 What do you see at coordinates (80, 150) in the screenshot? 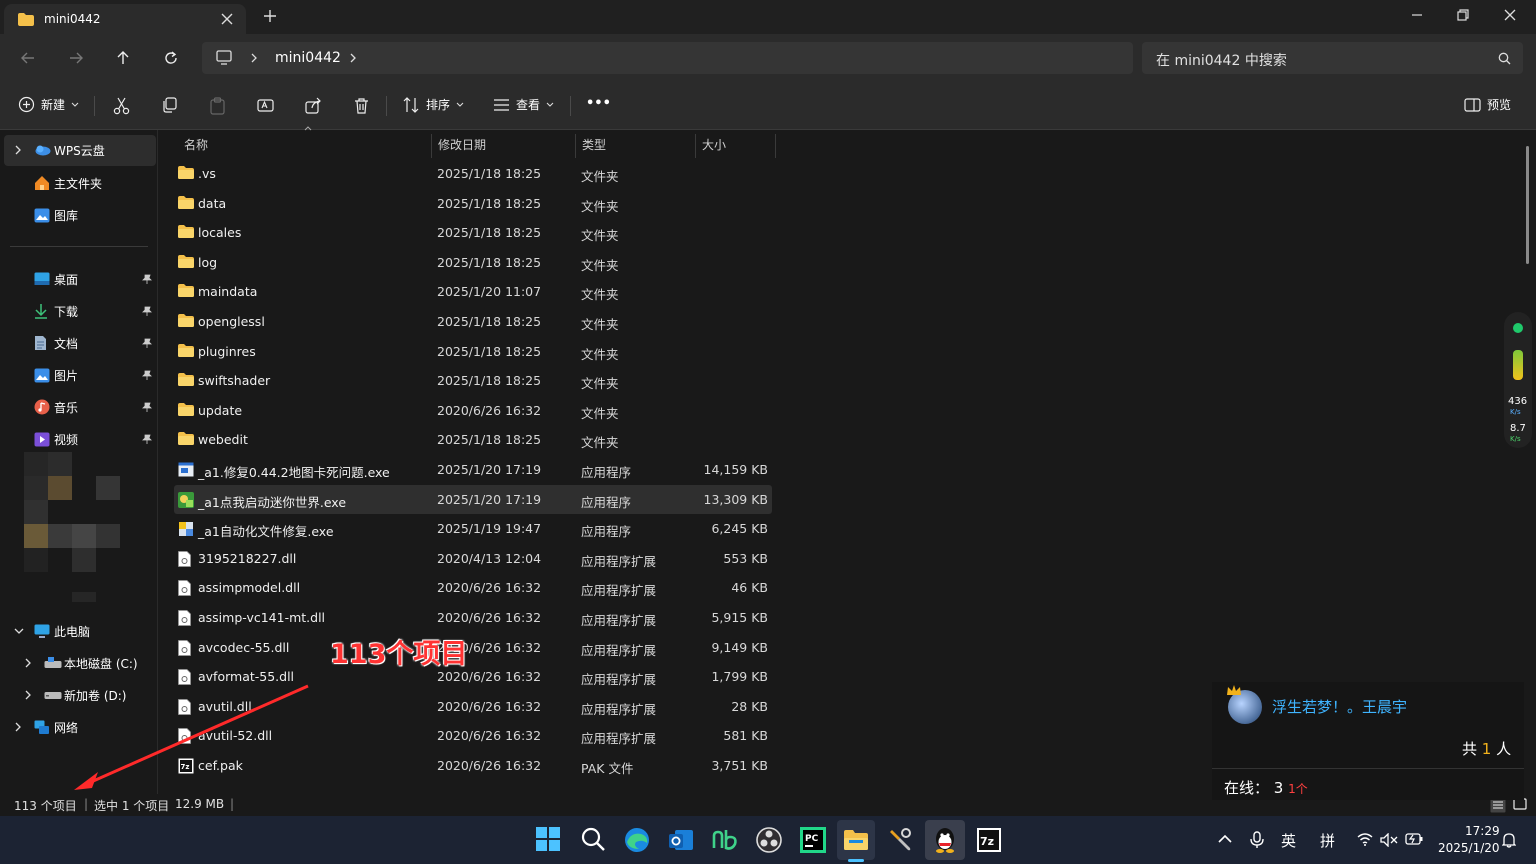
I see `sidebar-item-wps-cloud: WPS云盘` at bounding box center [80, 150].